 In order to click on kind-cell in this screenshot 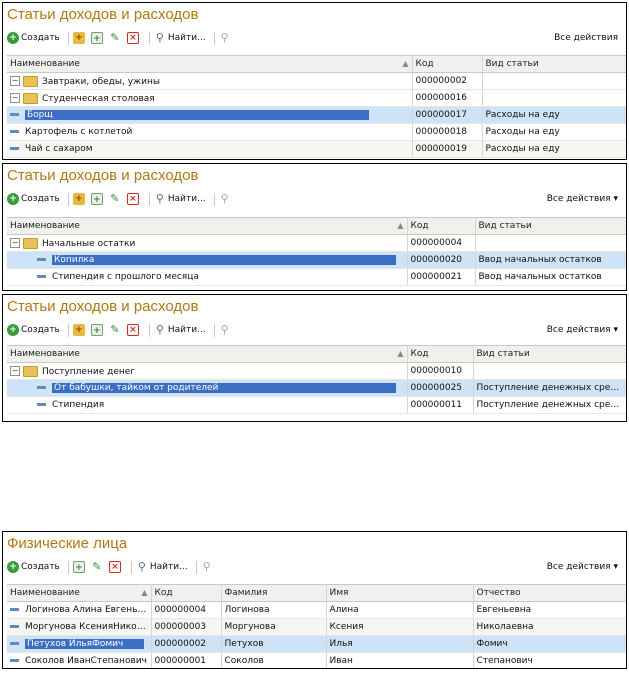, I will do `click(550, 243)`.